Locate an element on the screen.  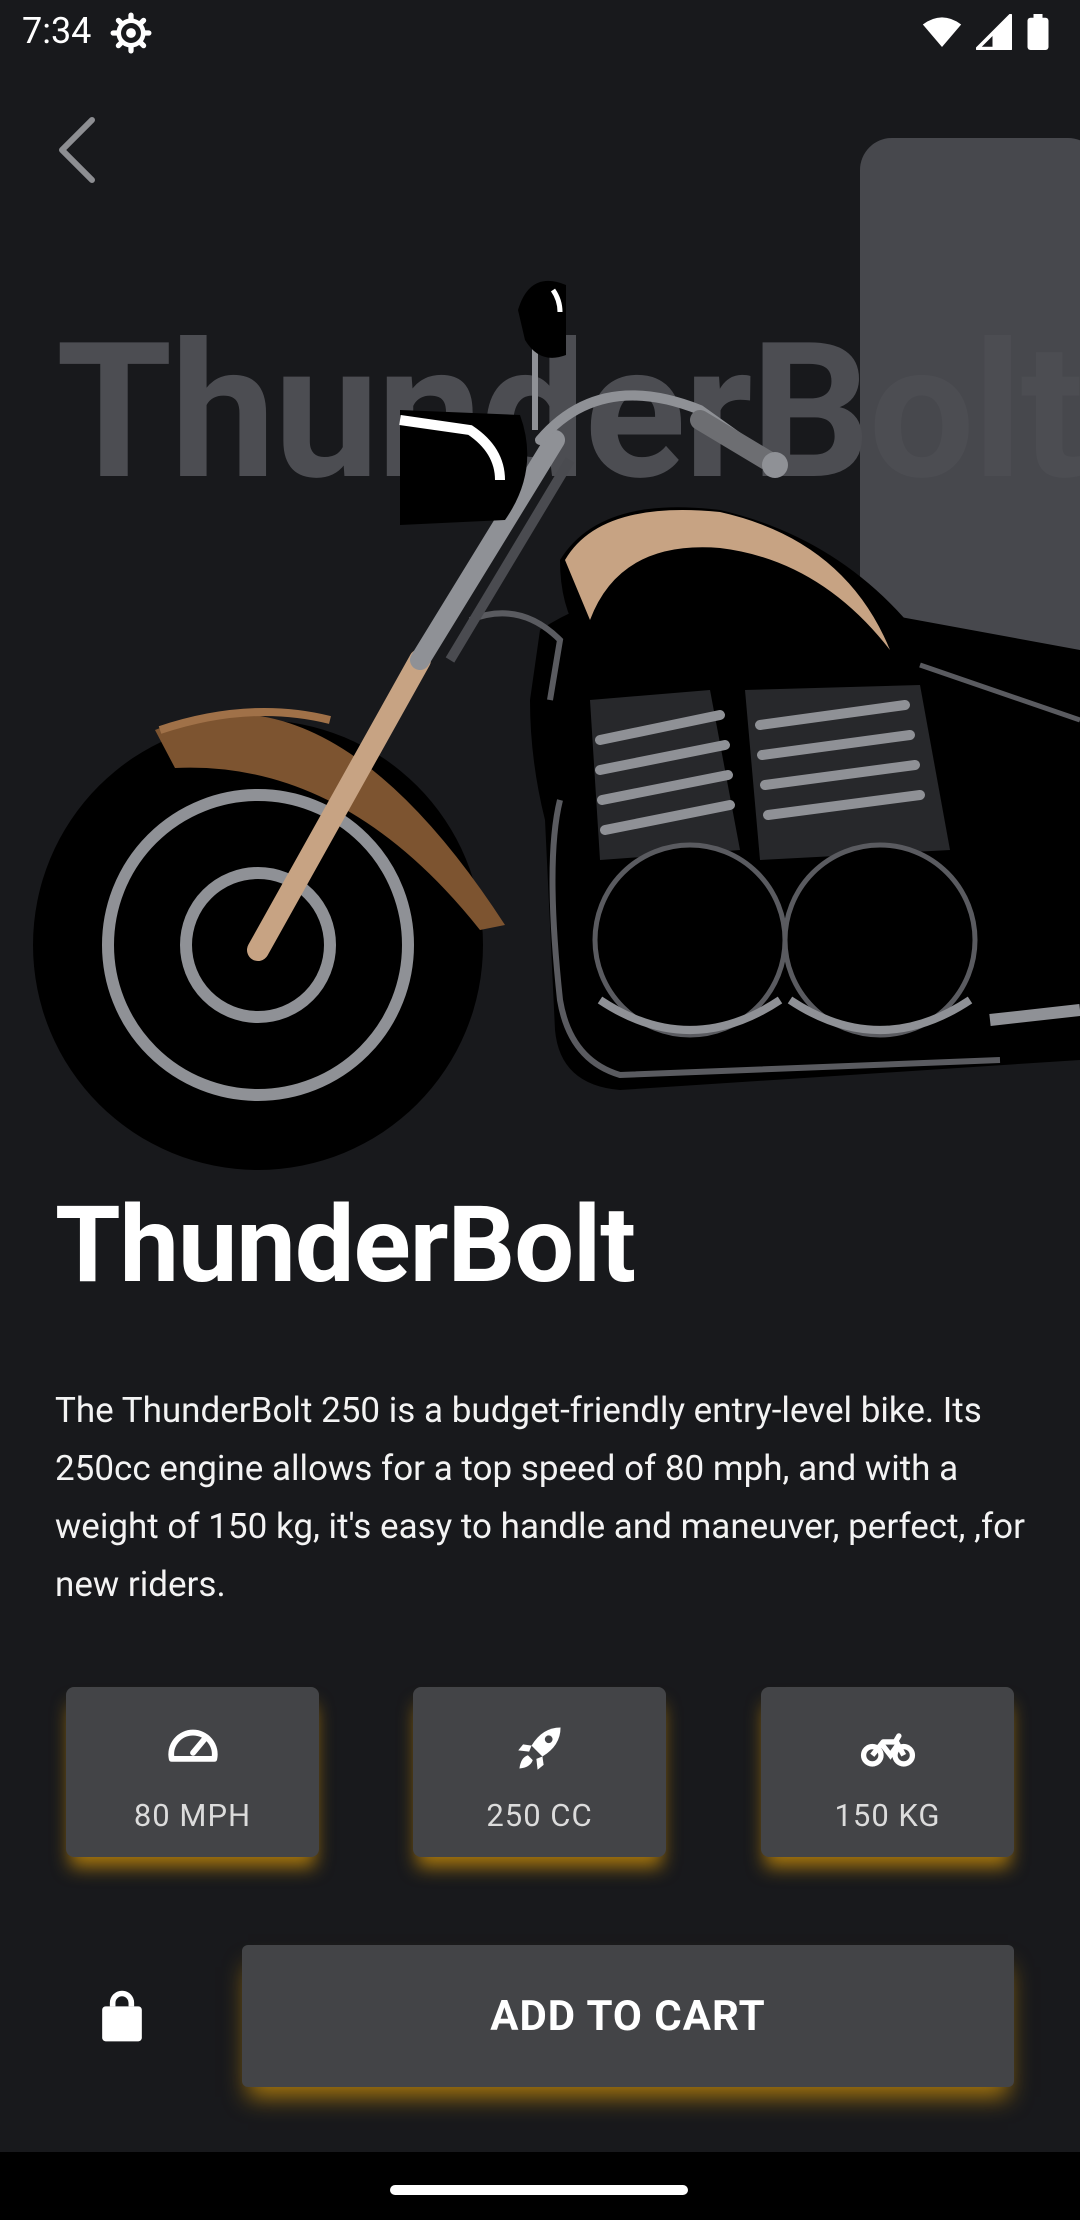
spec-card-engine: 250 CC is located at coordinates (539, 1772).